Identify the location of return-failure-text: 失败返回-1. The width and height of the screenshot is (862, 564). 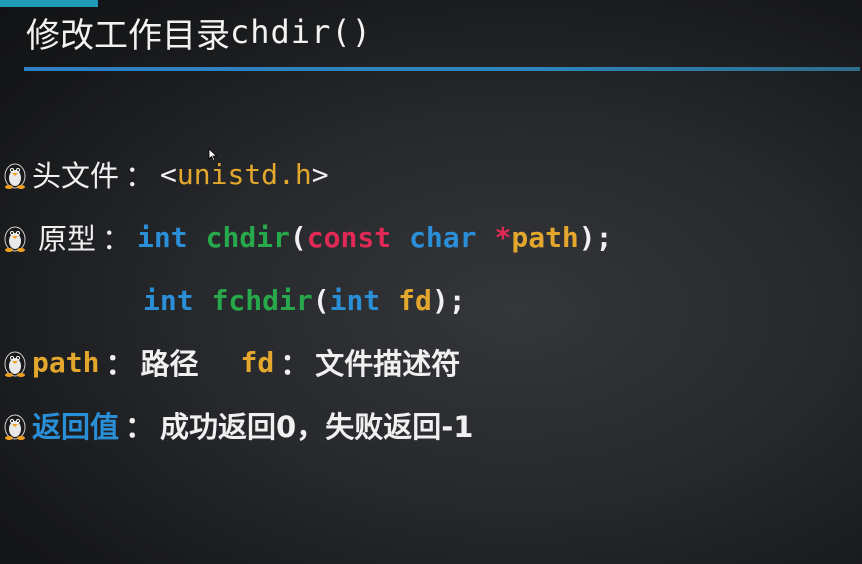
(399, 427).